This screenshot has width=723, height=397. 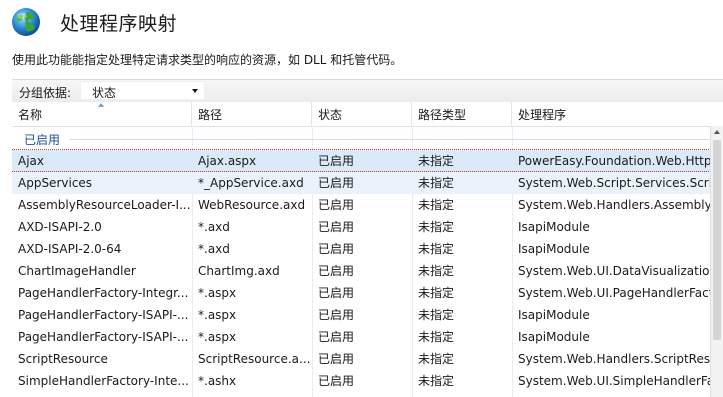 I want to click on cell-handler: PowerEasy.Foundation.Web.HttpH, so click(x=615, y=161).